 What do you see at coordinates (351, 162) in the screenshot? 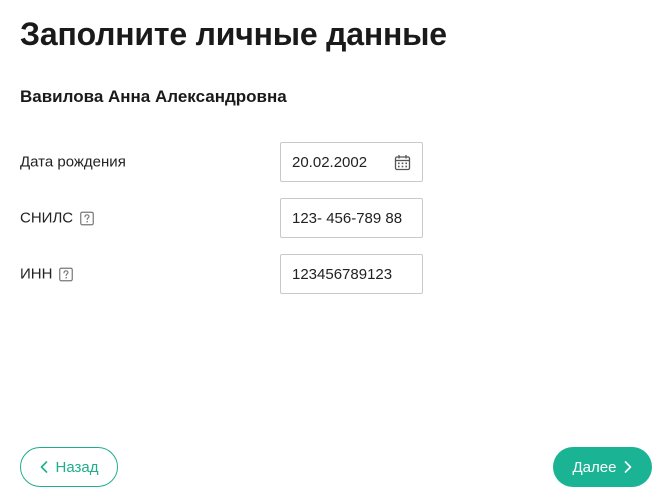
I see `birth-date-picker` at bounding box center [351, 162].